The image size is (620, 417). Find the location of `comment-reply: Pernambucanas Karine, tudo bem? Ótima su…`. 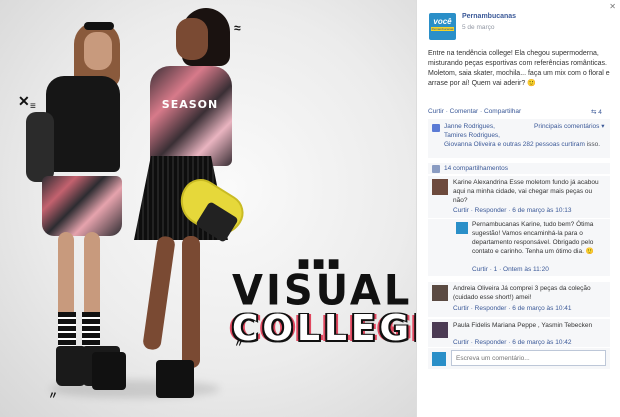

comment-reply: Pernambucanas Karine, tudo bem? Ótima su… is located at coordinates (519, 247).